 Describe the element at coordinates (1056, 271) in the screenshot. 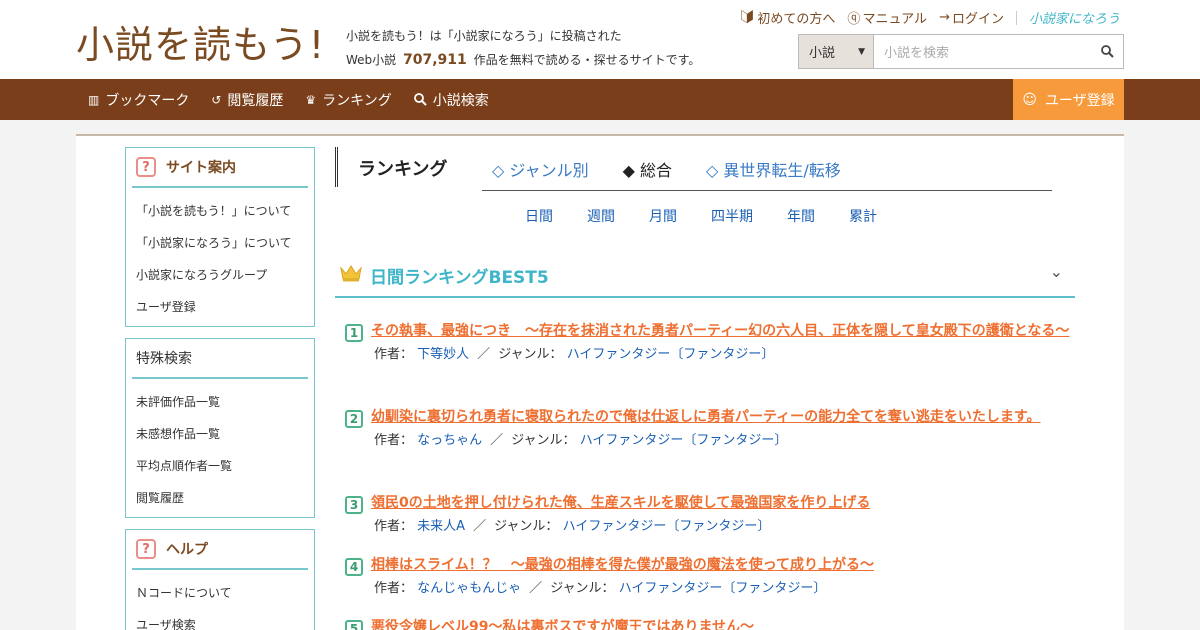

I see `chevron-down-icon: ⌄` at that location.